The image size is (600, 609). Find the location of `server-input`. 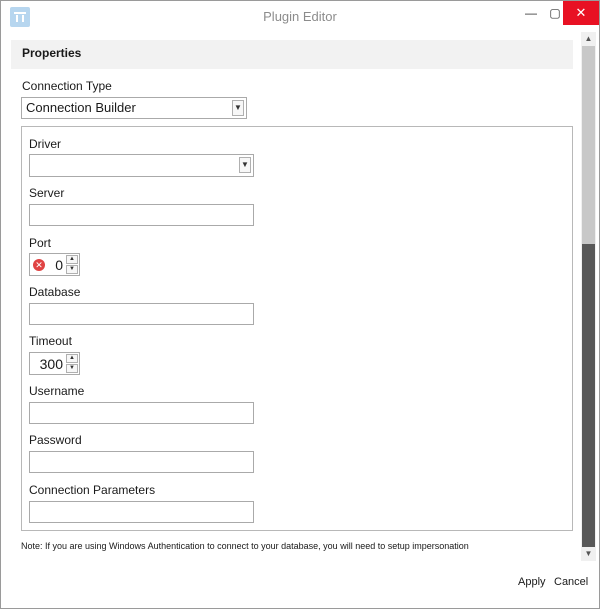

server-input is located at coordinates (141, 215).